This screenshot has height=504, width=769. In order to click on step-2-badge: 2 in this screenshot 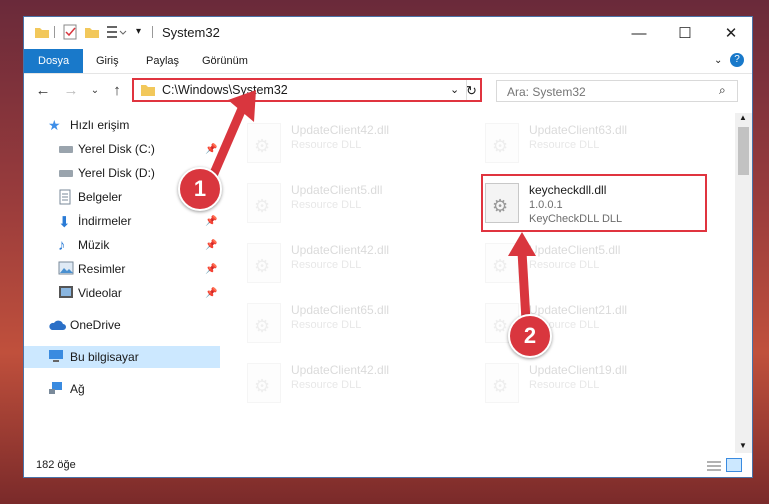, I will do `click(530, 336)`.